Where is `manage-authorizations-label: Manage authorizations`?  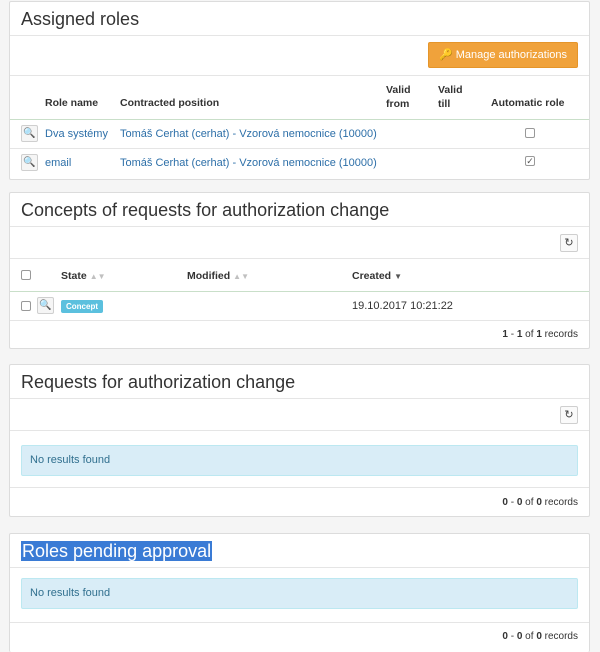 manage-authorizations-label: Manage authorizations is located at coordinates (511, 55).